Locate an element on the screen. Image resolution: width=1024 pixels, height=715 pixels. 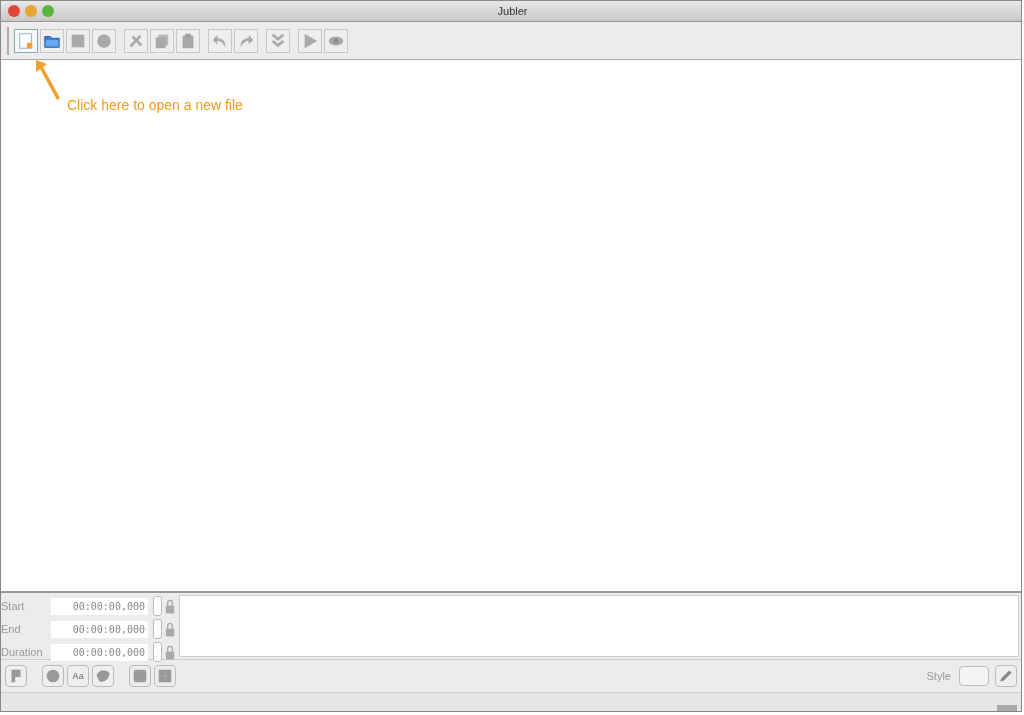
style-label: Style is located at coordinates (938, 676).